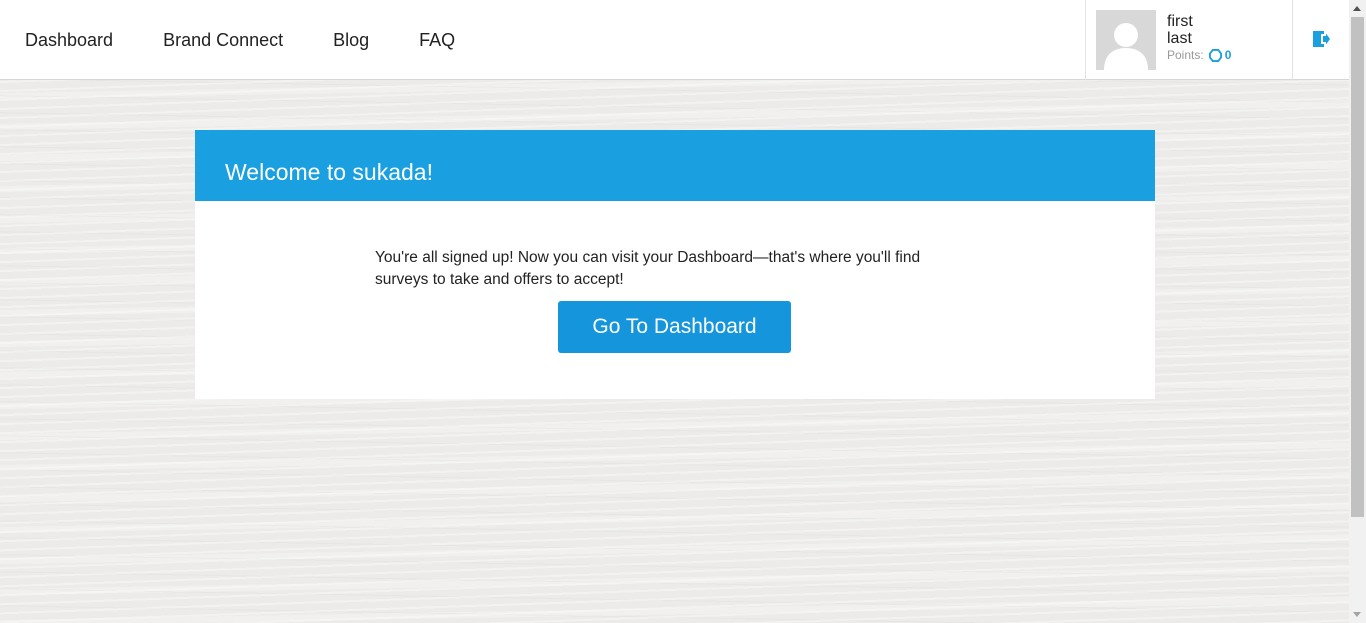 Image resolution: width=1366 pixels, height=623 pixels. I want to click on user-last-name: last, so click(1179, 38).